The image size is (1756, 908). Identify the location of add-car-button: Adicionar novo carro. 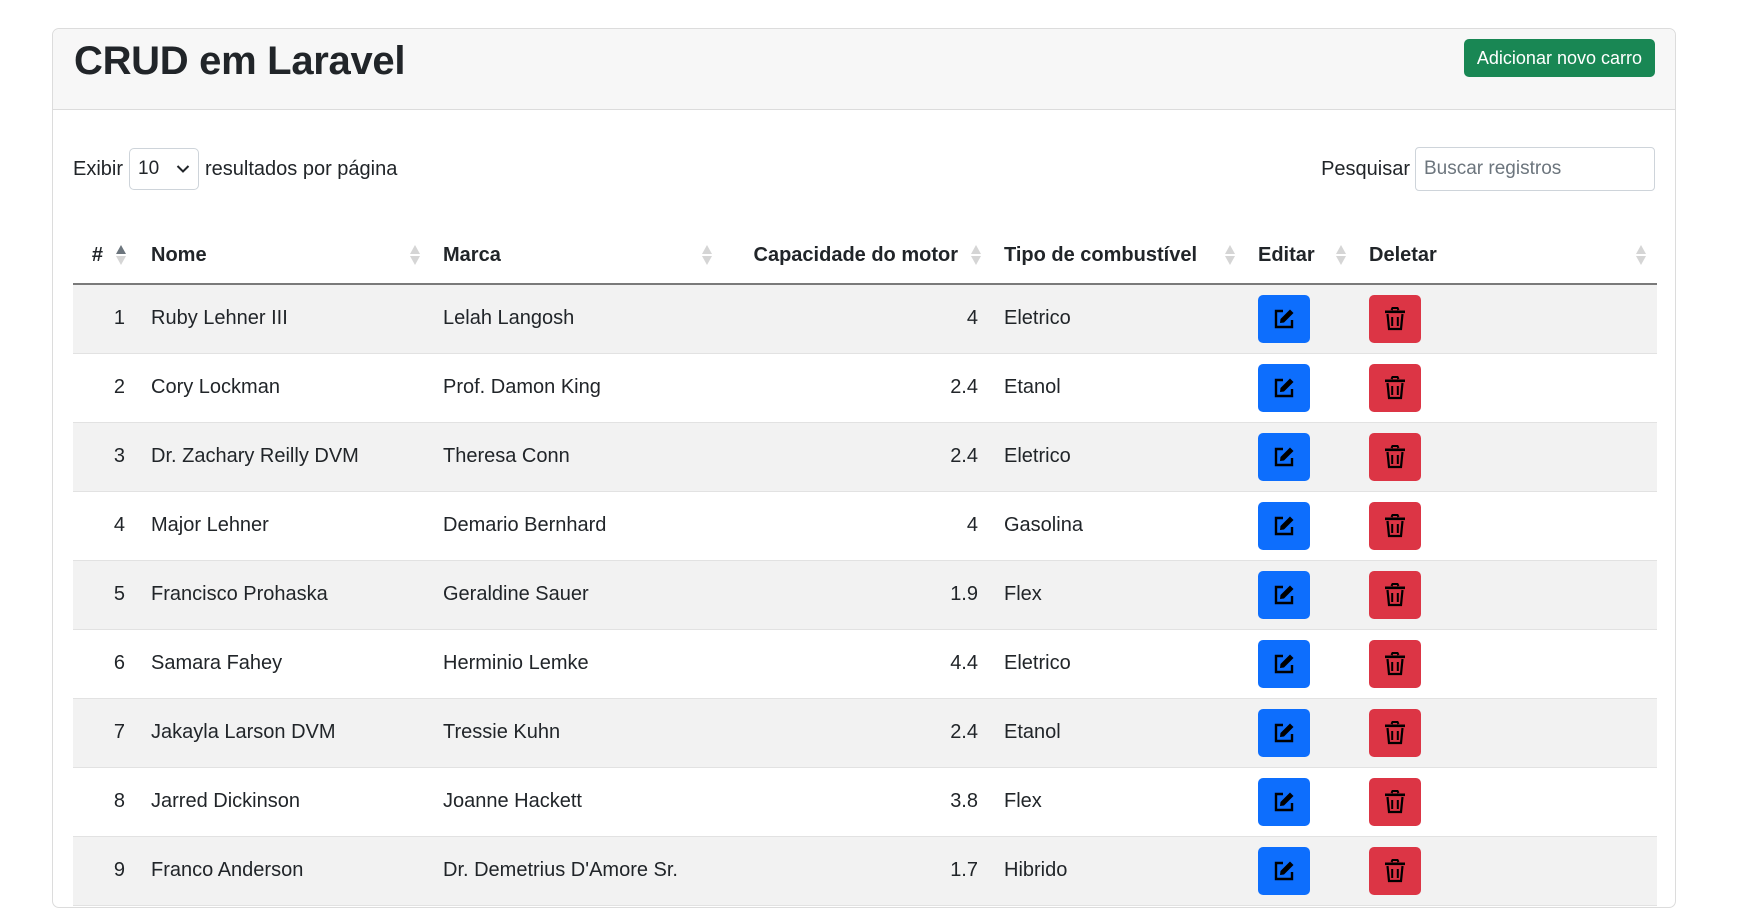
(1559, 58).